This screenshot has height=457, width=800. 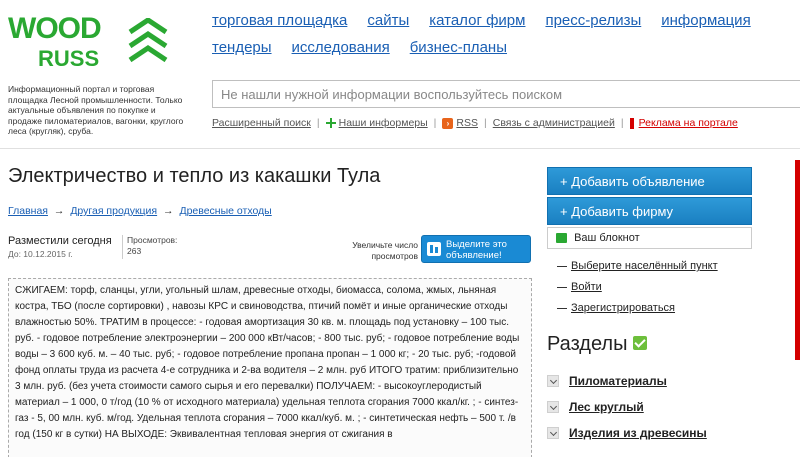 I want to click on page-title: Электричество и тепло из какашки Тула, so click(x=194, y=176).